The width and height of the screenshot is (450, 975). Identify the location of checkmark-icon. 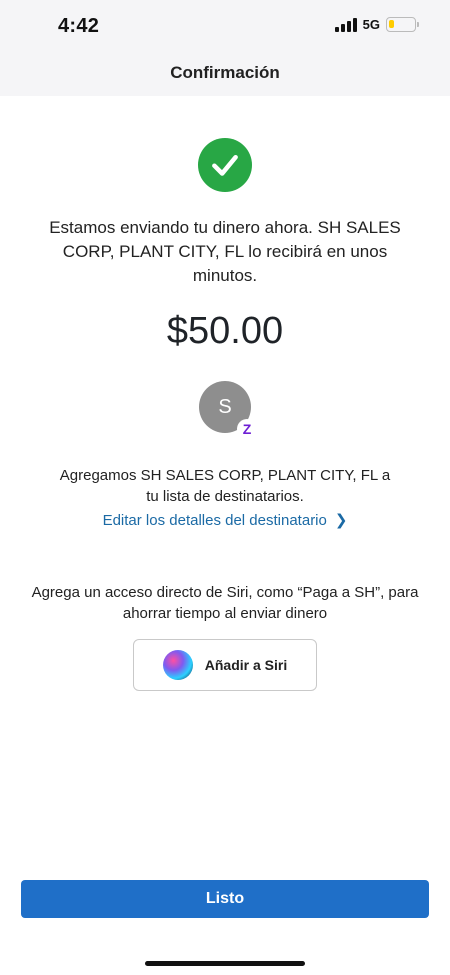
(225, 165).